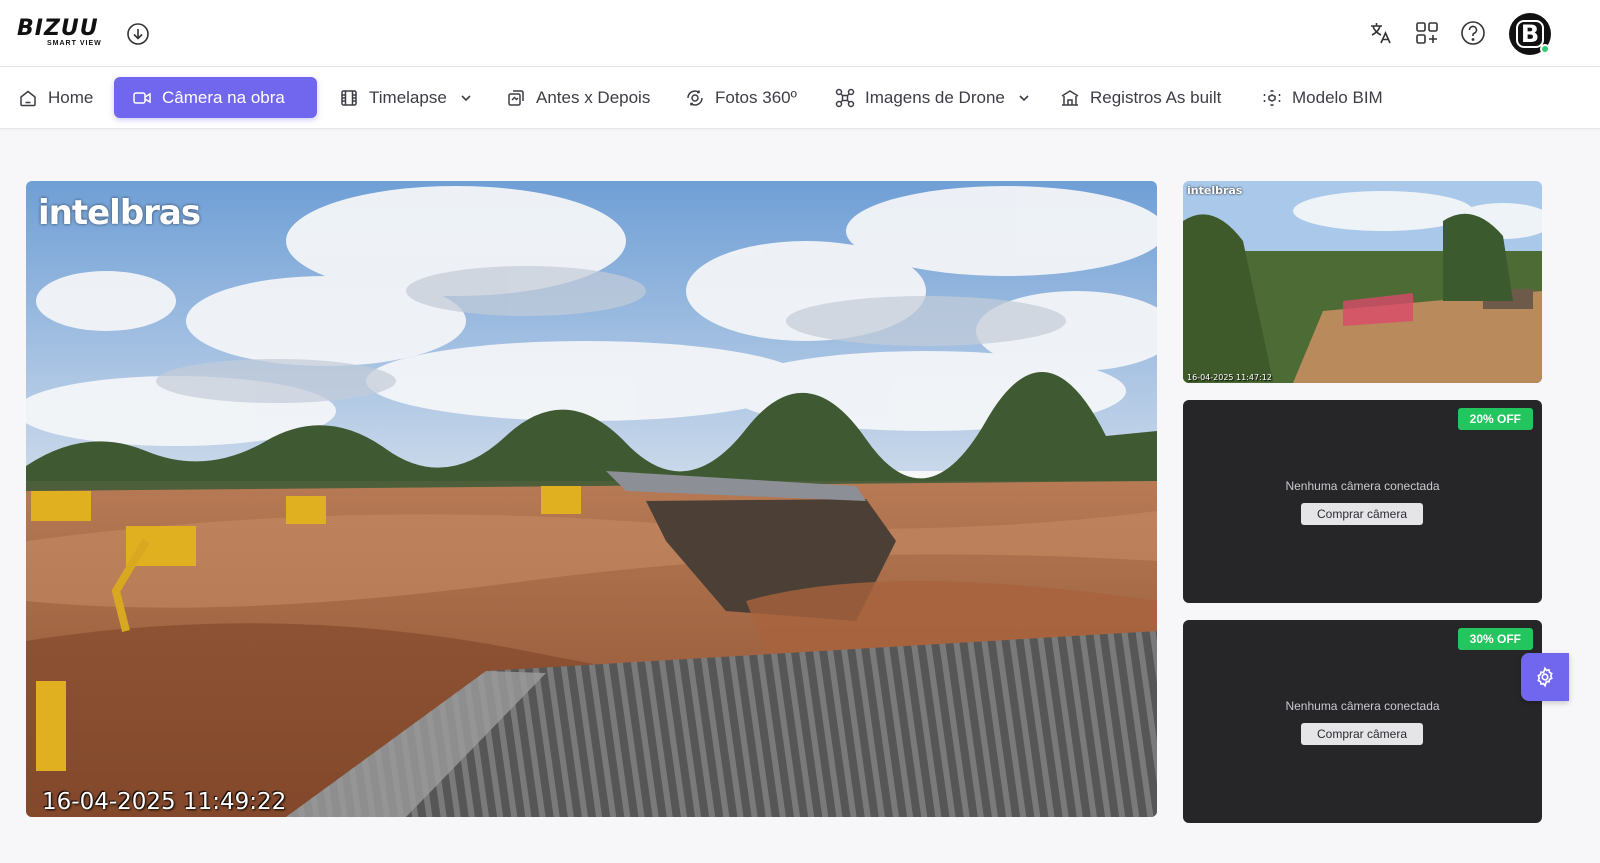 This screenshot has width=1600, height=863. I want to click on nav-item-antes-x-depois: Antes x Depois, so click(578, 97).